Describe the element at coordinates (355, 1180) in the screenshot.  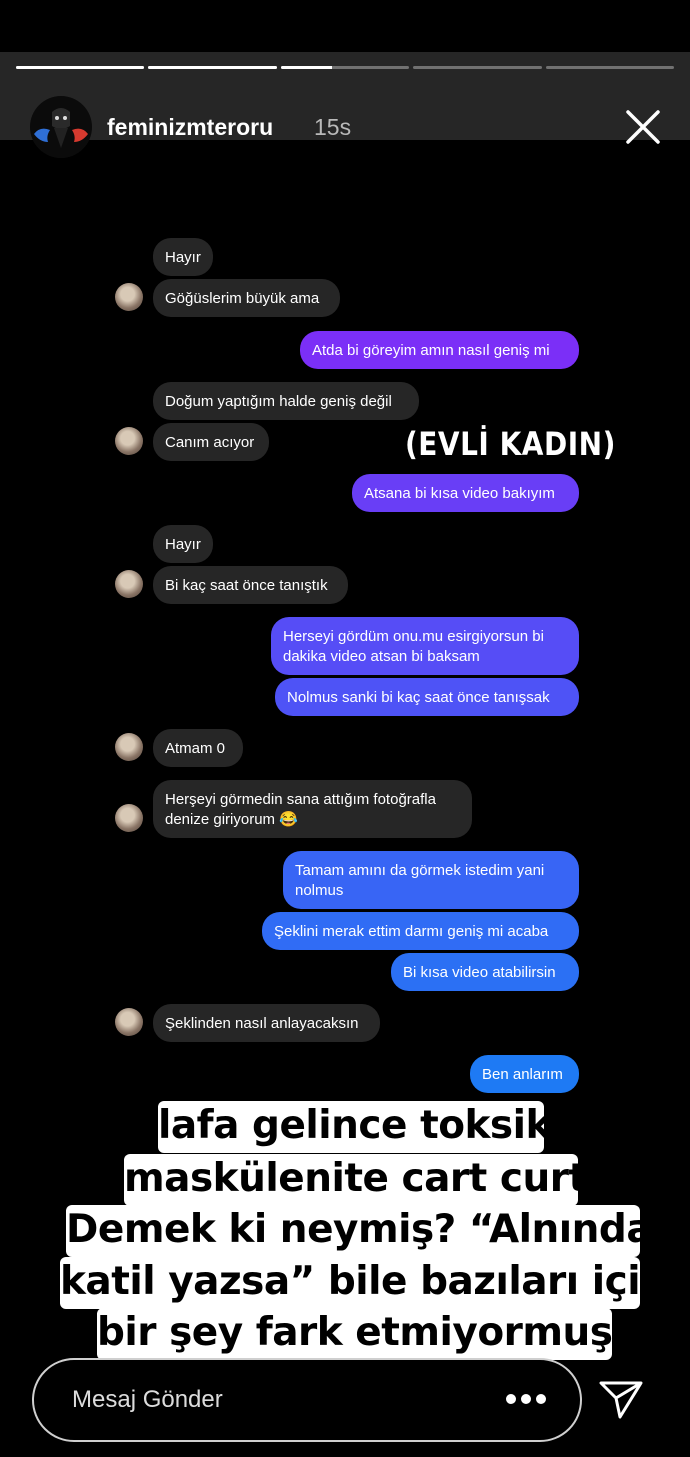
I see `caption-line: maskülenite cart curt` at that location.